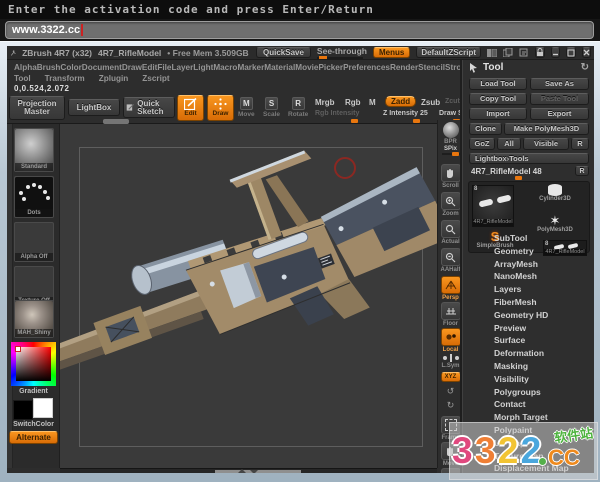  I want to click on lsym-button: L.Sym, so click(450, 361).